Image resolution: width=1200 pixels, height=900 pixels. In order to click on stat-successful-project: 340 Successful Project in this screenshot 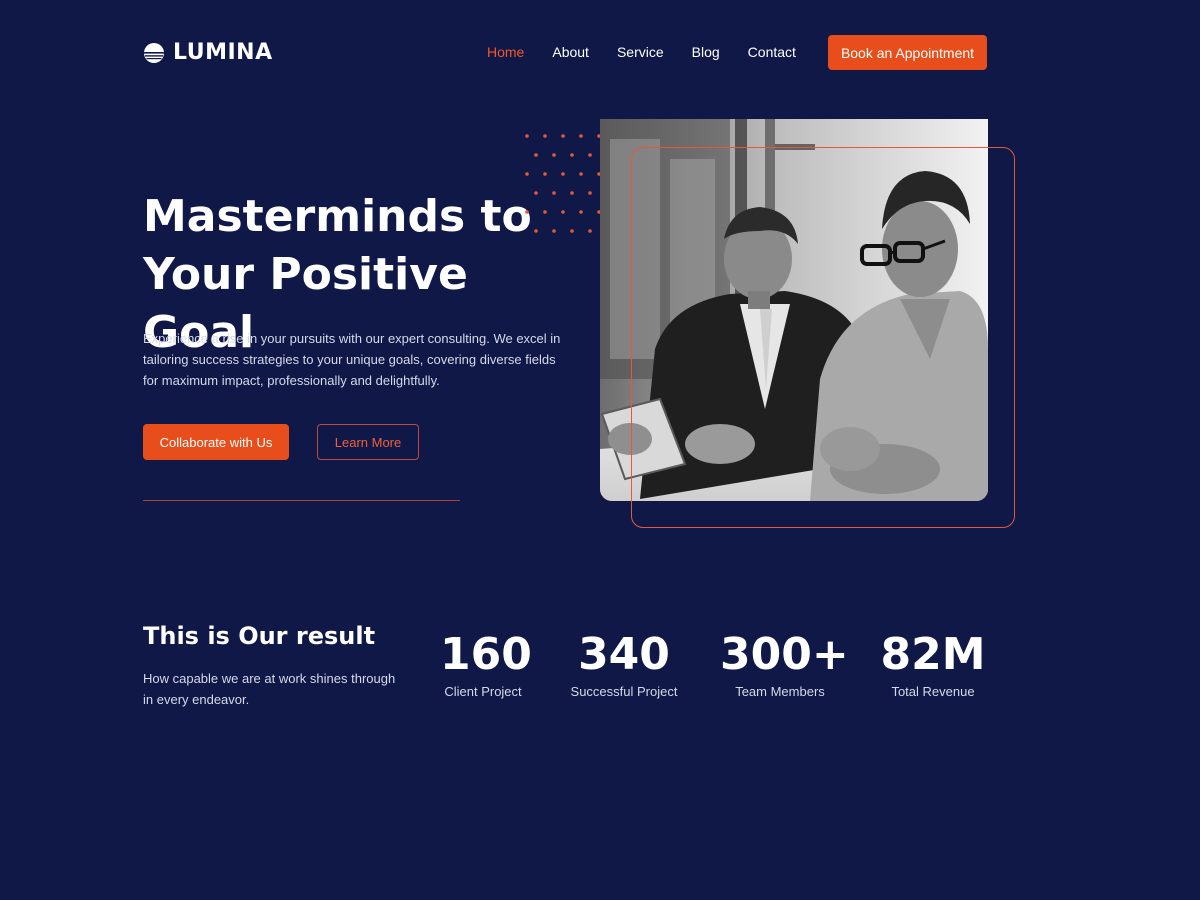, I will do `click(624, 663)`.